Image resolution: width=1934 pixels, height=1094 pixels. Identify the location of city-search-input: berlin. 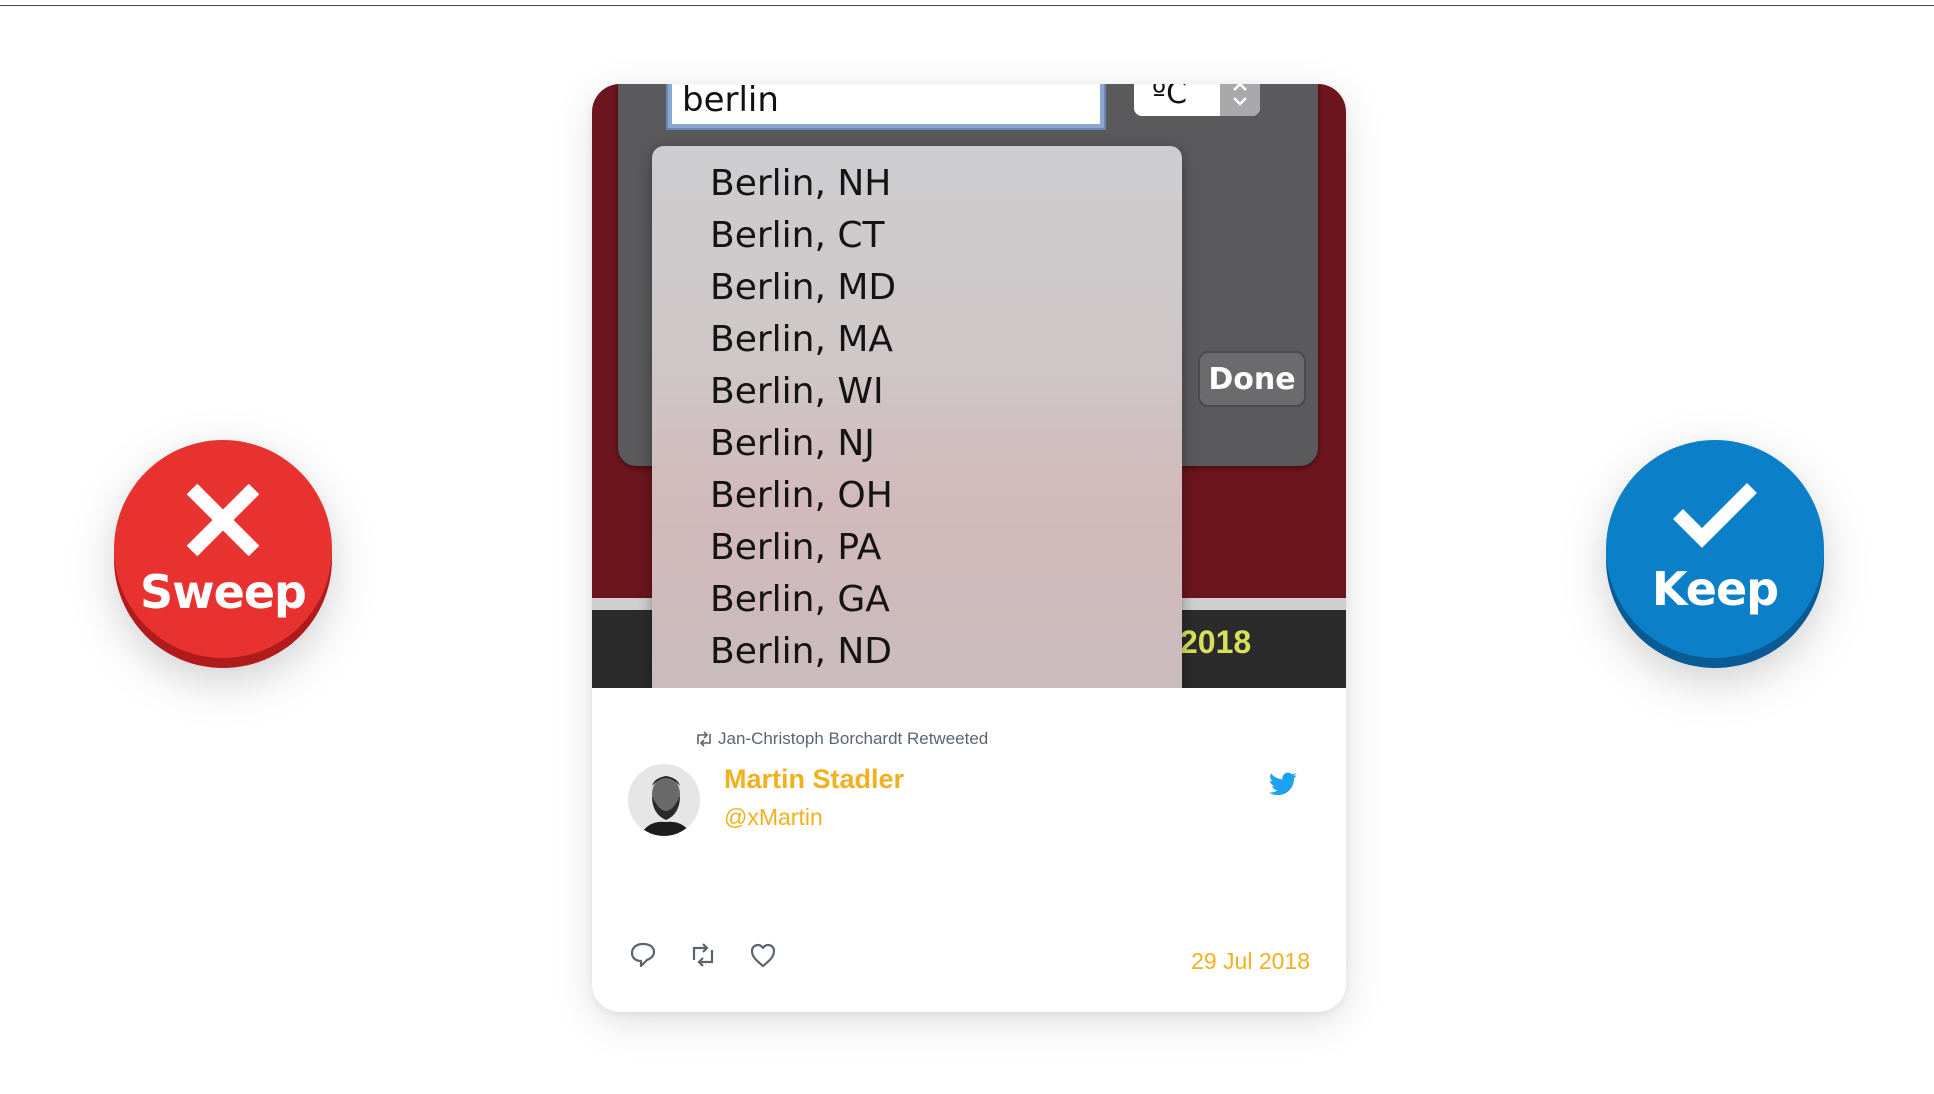
(886, 107).